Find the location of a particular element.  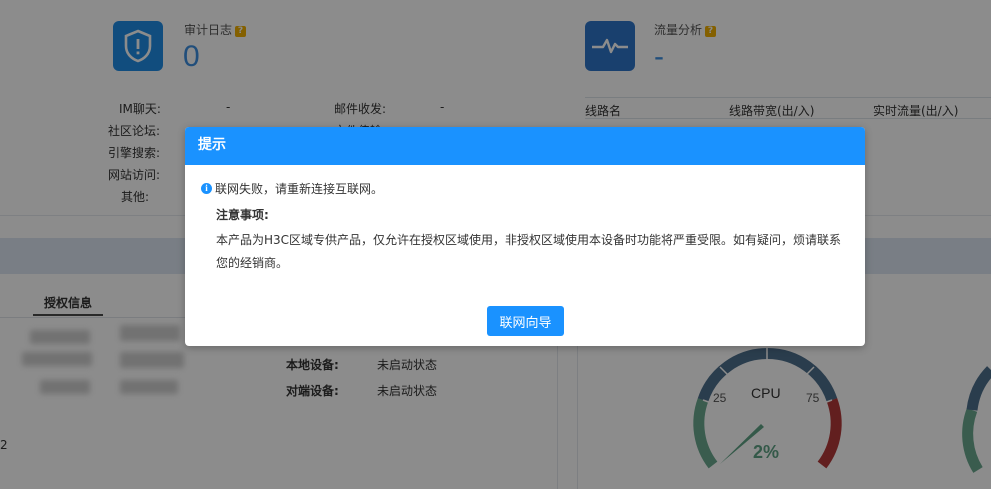

error-message-text: 联网失败，请重新连接互联网。 is located at coordinates (299, 189).